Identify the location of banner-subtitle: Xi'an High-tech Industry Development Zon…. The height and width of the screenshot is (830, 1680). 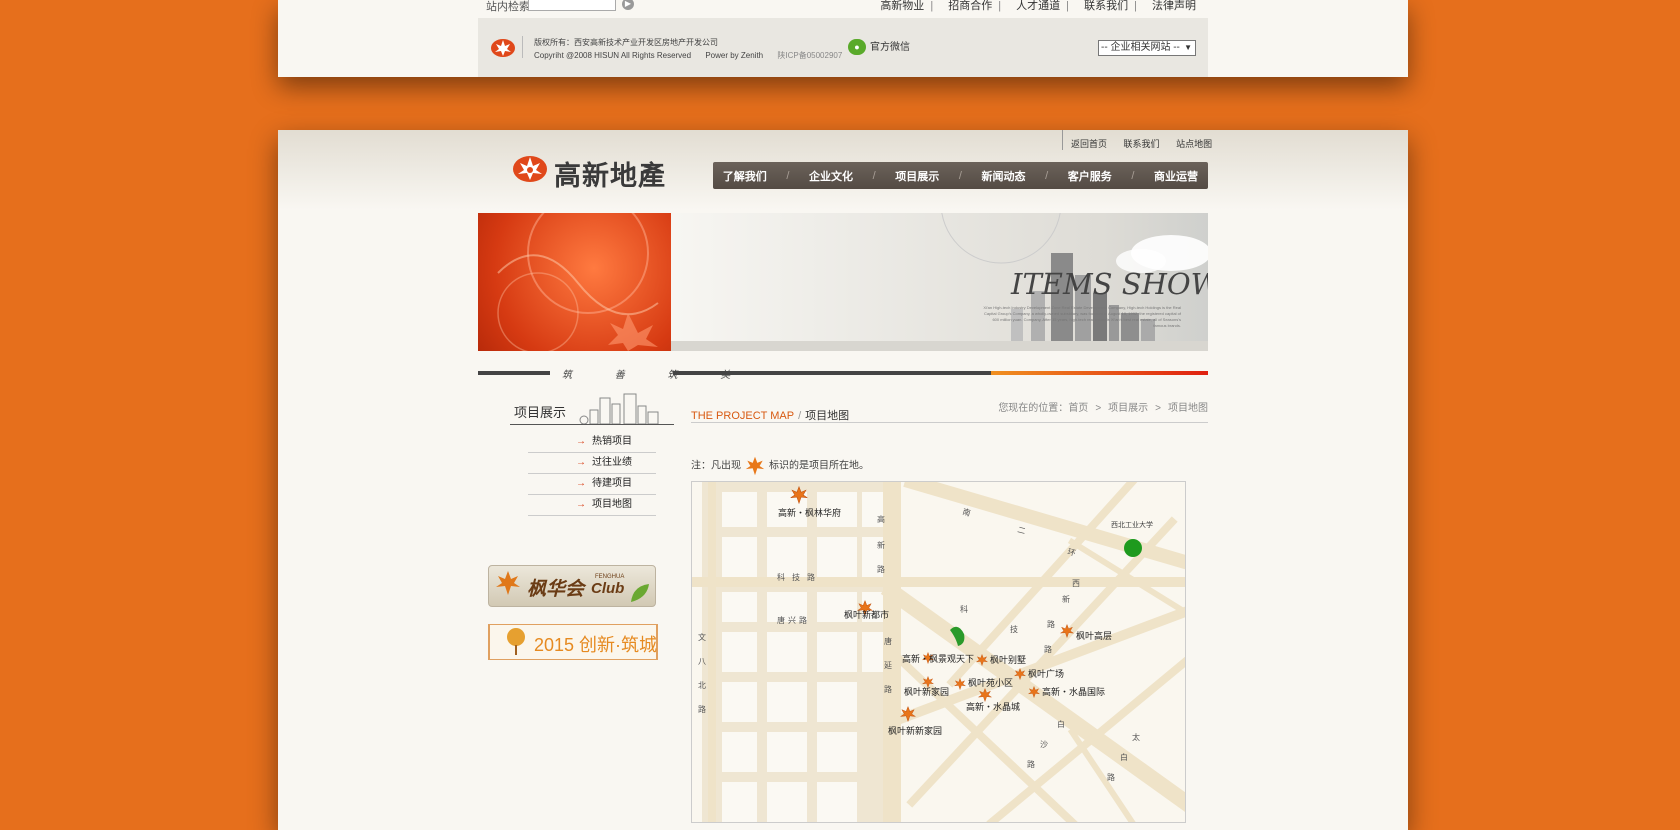
(1082, 316).